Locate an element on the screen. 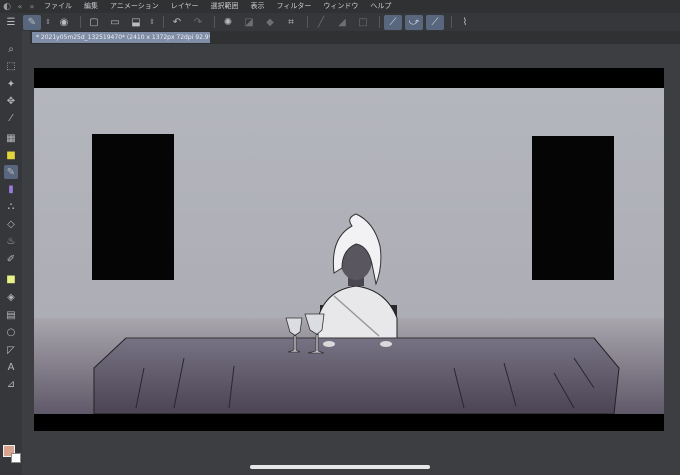 The image size is (680, 475). yellow-brush-icon: ■ is located at coordinates (11, 155).